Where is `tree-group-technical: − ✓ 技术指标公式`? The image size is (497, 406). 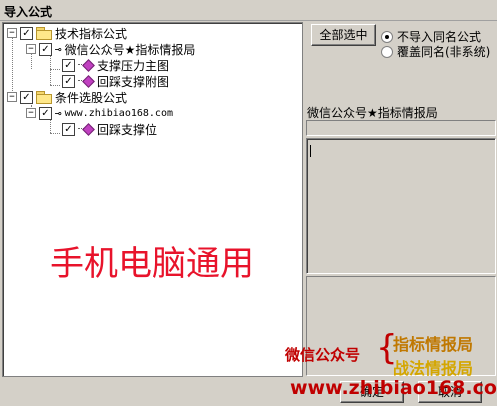 tree-group-technical: − ✓ 技术指标公式 is located at coordinates (67, 33).